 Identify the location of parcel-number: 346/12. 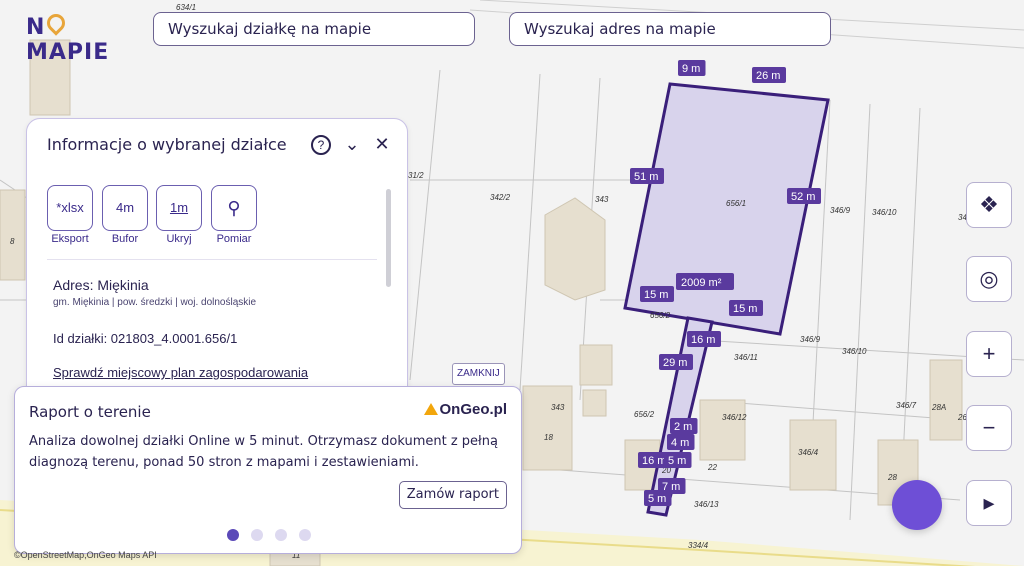
(734, 417).